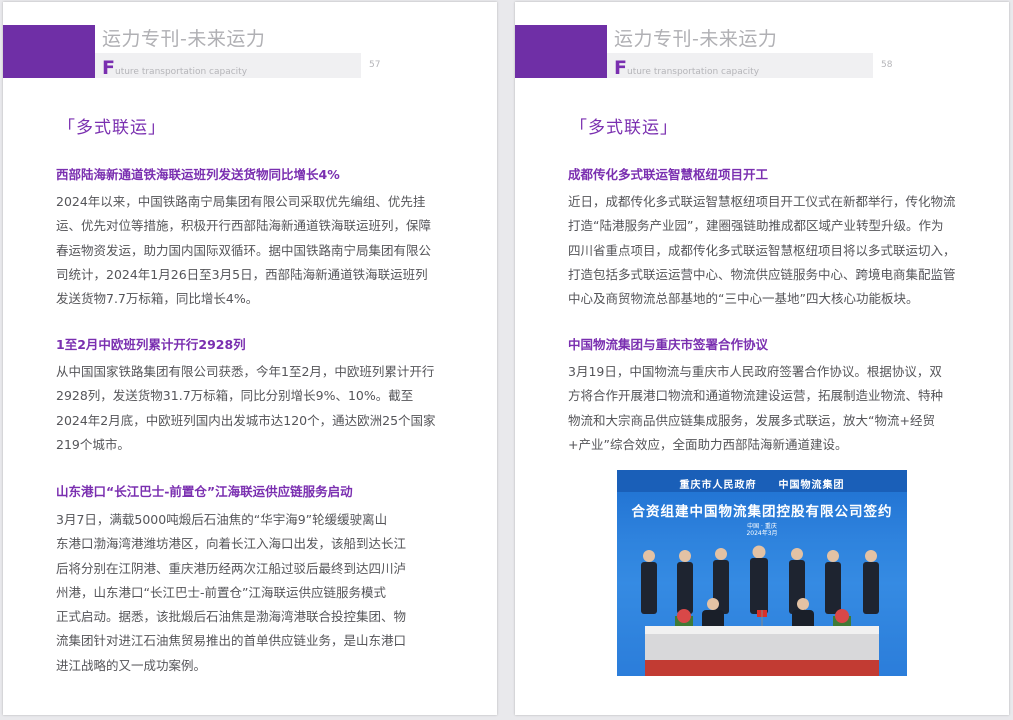 This screenshot has height=720, width=1013. I want to click on body-line: 中心及商贸物流总部基地的“三中心一基地”四大核心功能板块。, so click(743, 299).